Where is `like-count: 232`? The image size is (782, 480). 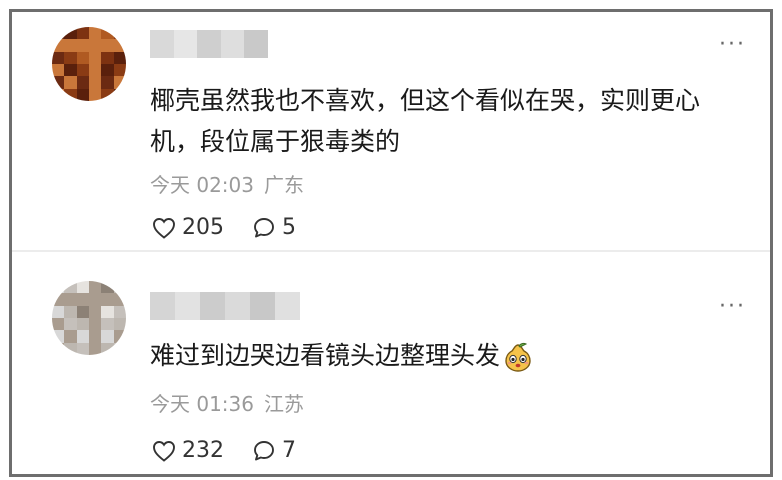 like-count: 232 is located at coordinates (203, 450).